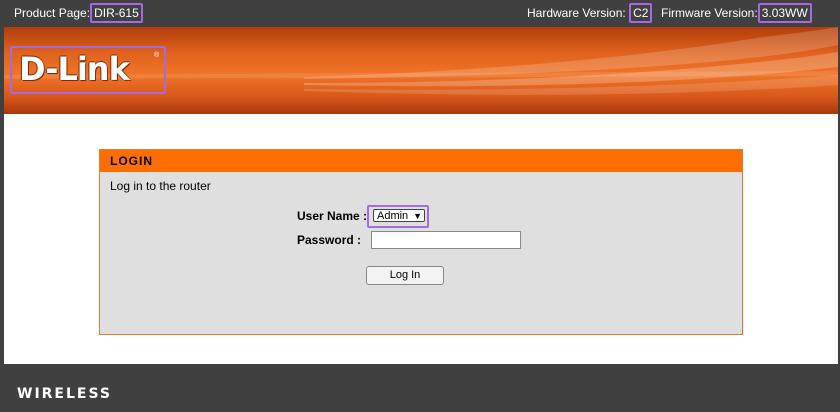  I want to click on username-label: User Name :, so click(332, 216).